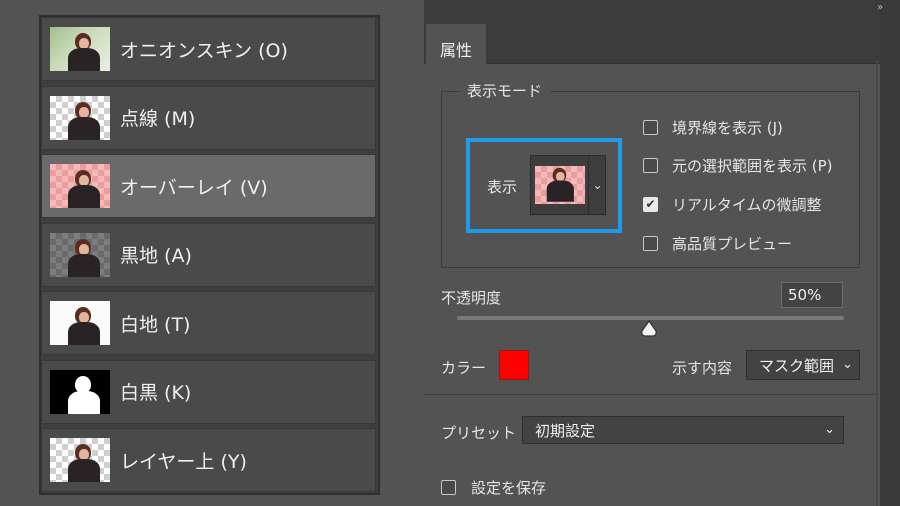 This screenshot has height=506, width=900. What do you see at coordinates (456, 49) in the screenshot?
I see `tab-properties: 属性` at bounding box center [456, 49].